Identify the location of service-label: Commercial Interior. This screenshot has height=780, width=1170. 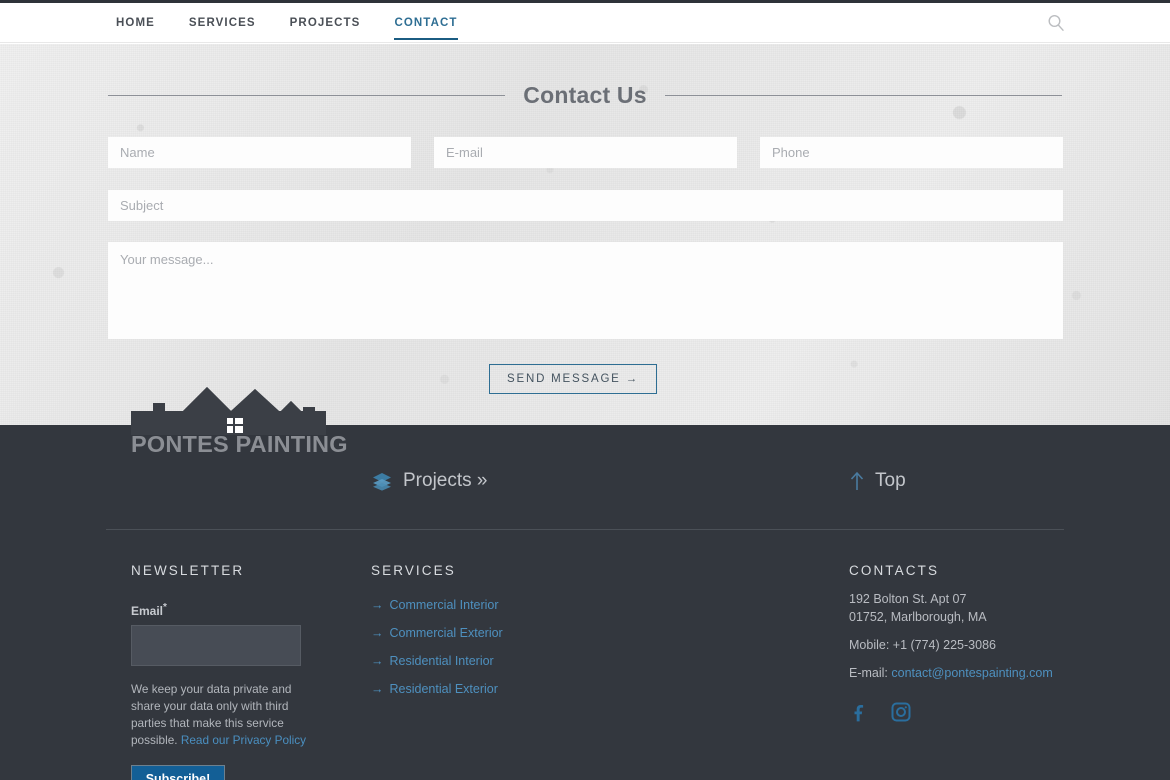
(444, 605).